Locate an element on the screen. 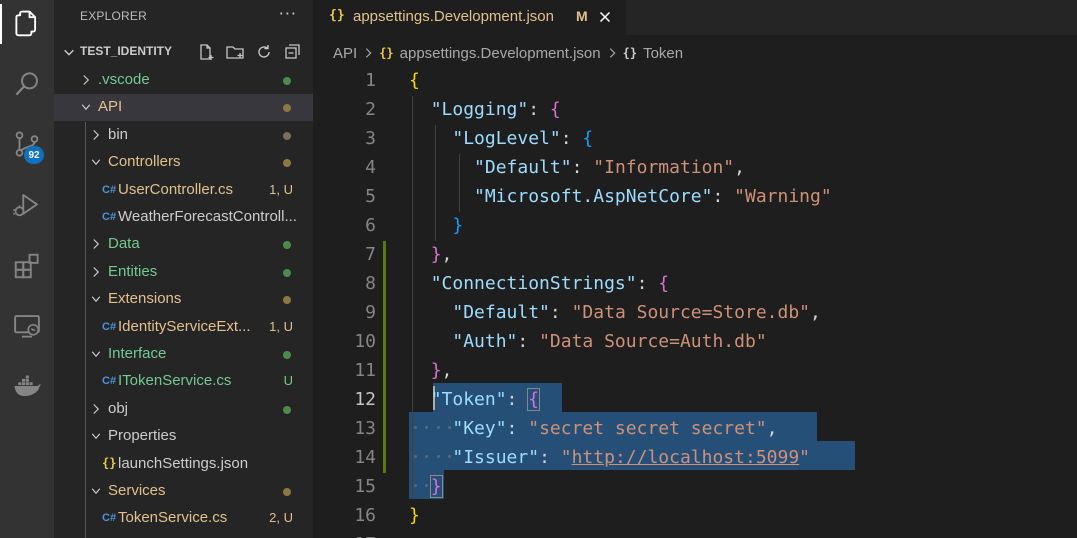 The width and height of the screenshot is (1077, 538). tree-item-label: API is located at coordinates (110, 107).